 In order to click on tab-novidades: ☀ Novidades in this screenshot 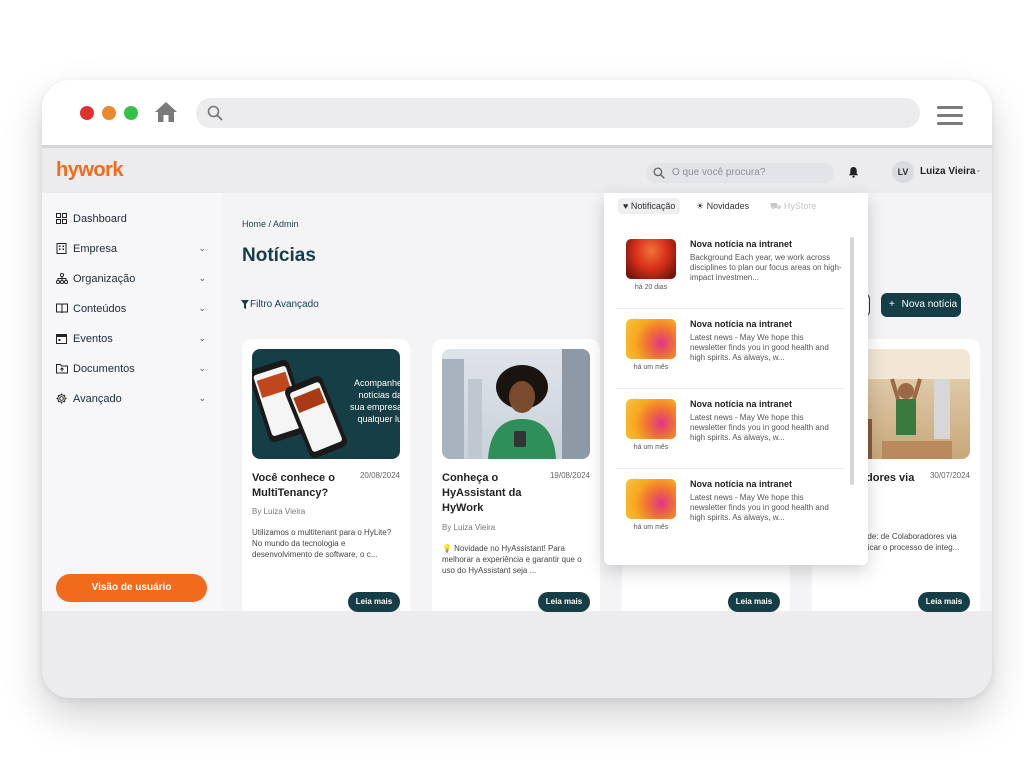, I will do `click(722, 209)`.